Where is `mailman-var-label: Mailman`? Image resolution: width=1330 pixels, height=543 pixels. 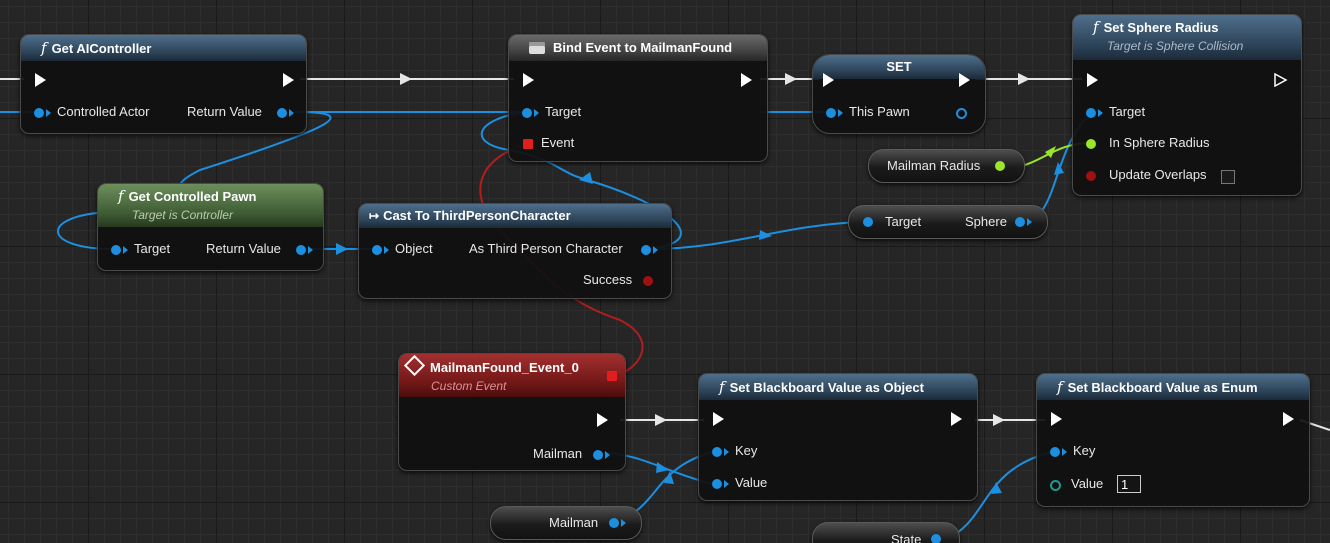 mailman-var-label: Mailman is located at coordinates (574, 522).